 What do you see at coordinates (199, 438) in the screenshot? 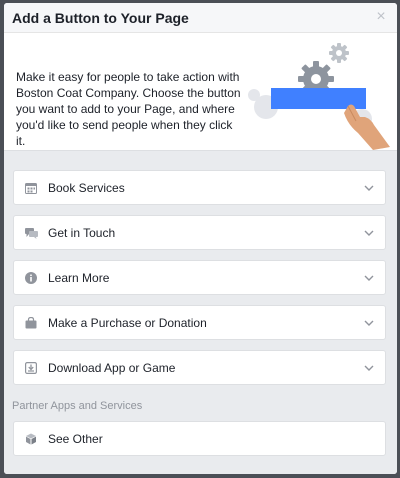
I see `option-see-other: See Other` at bounding box center [199, 438].